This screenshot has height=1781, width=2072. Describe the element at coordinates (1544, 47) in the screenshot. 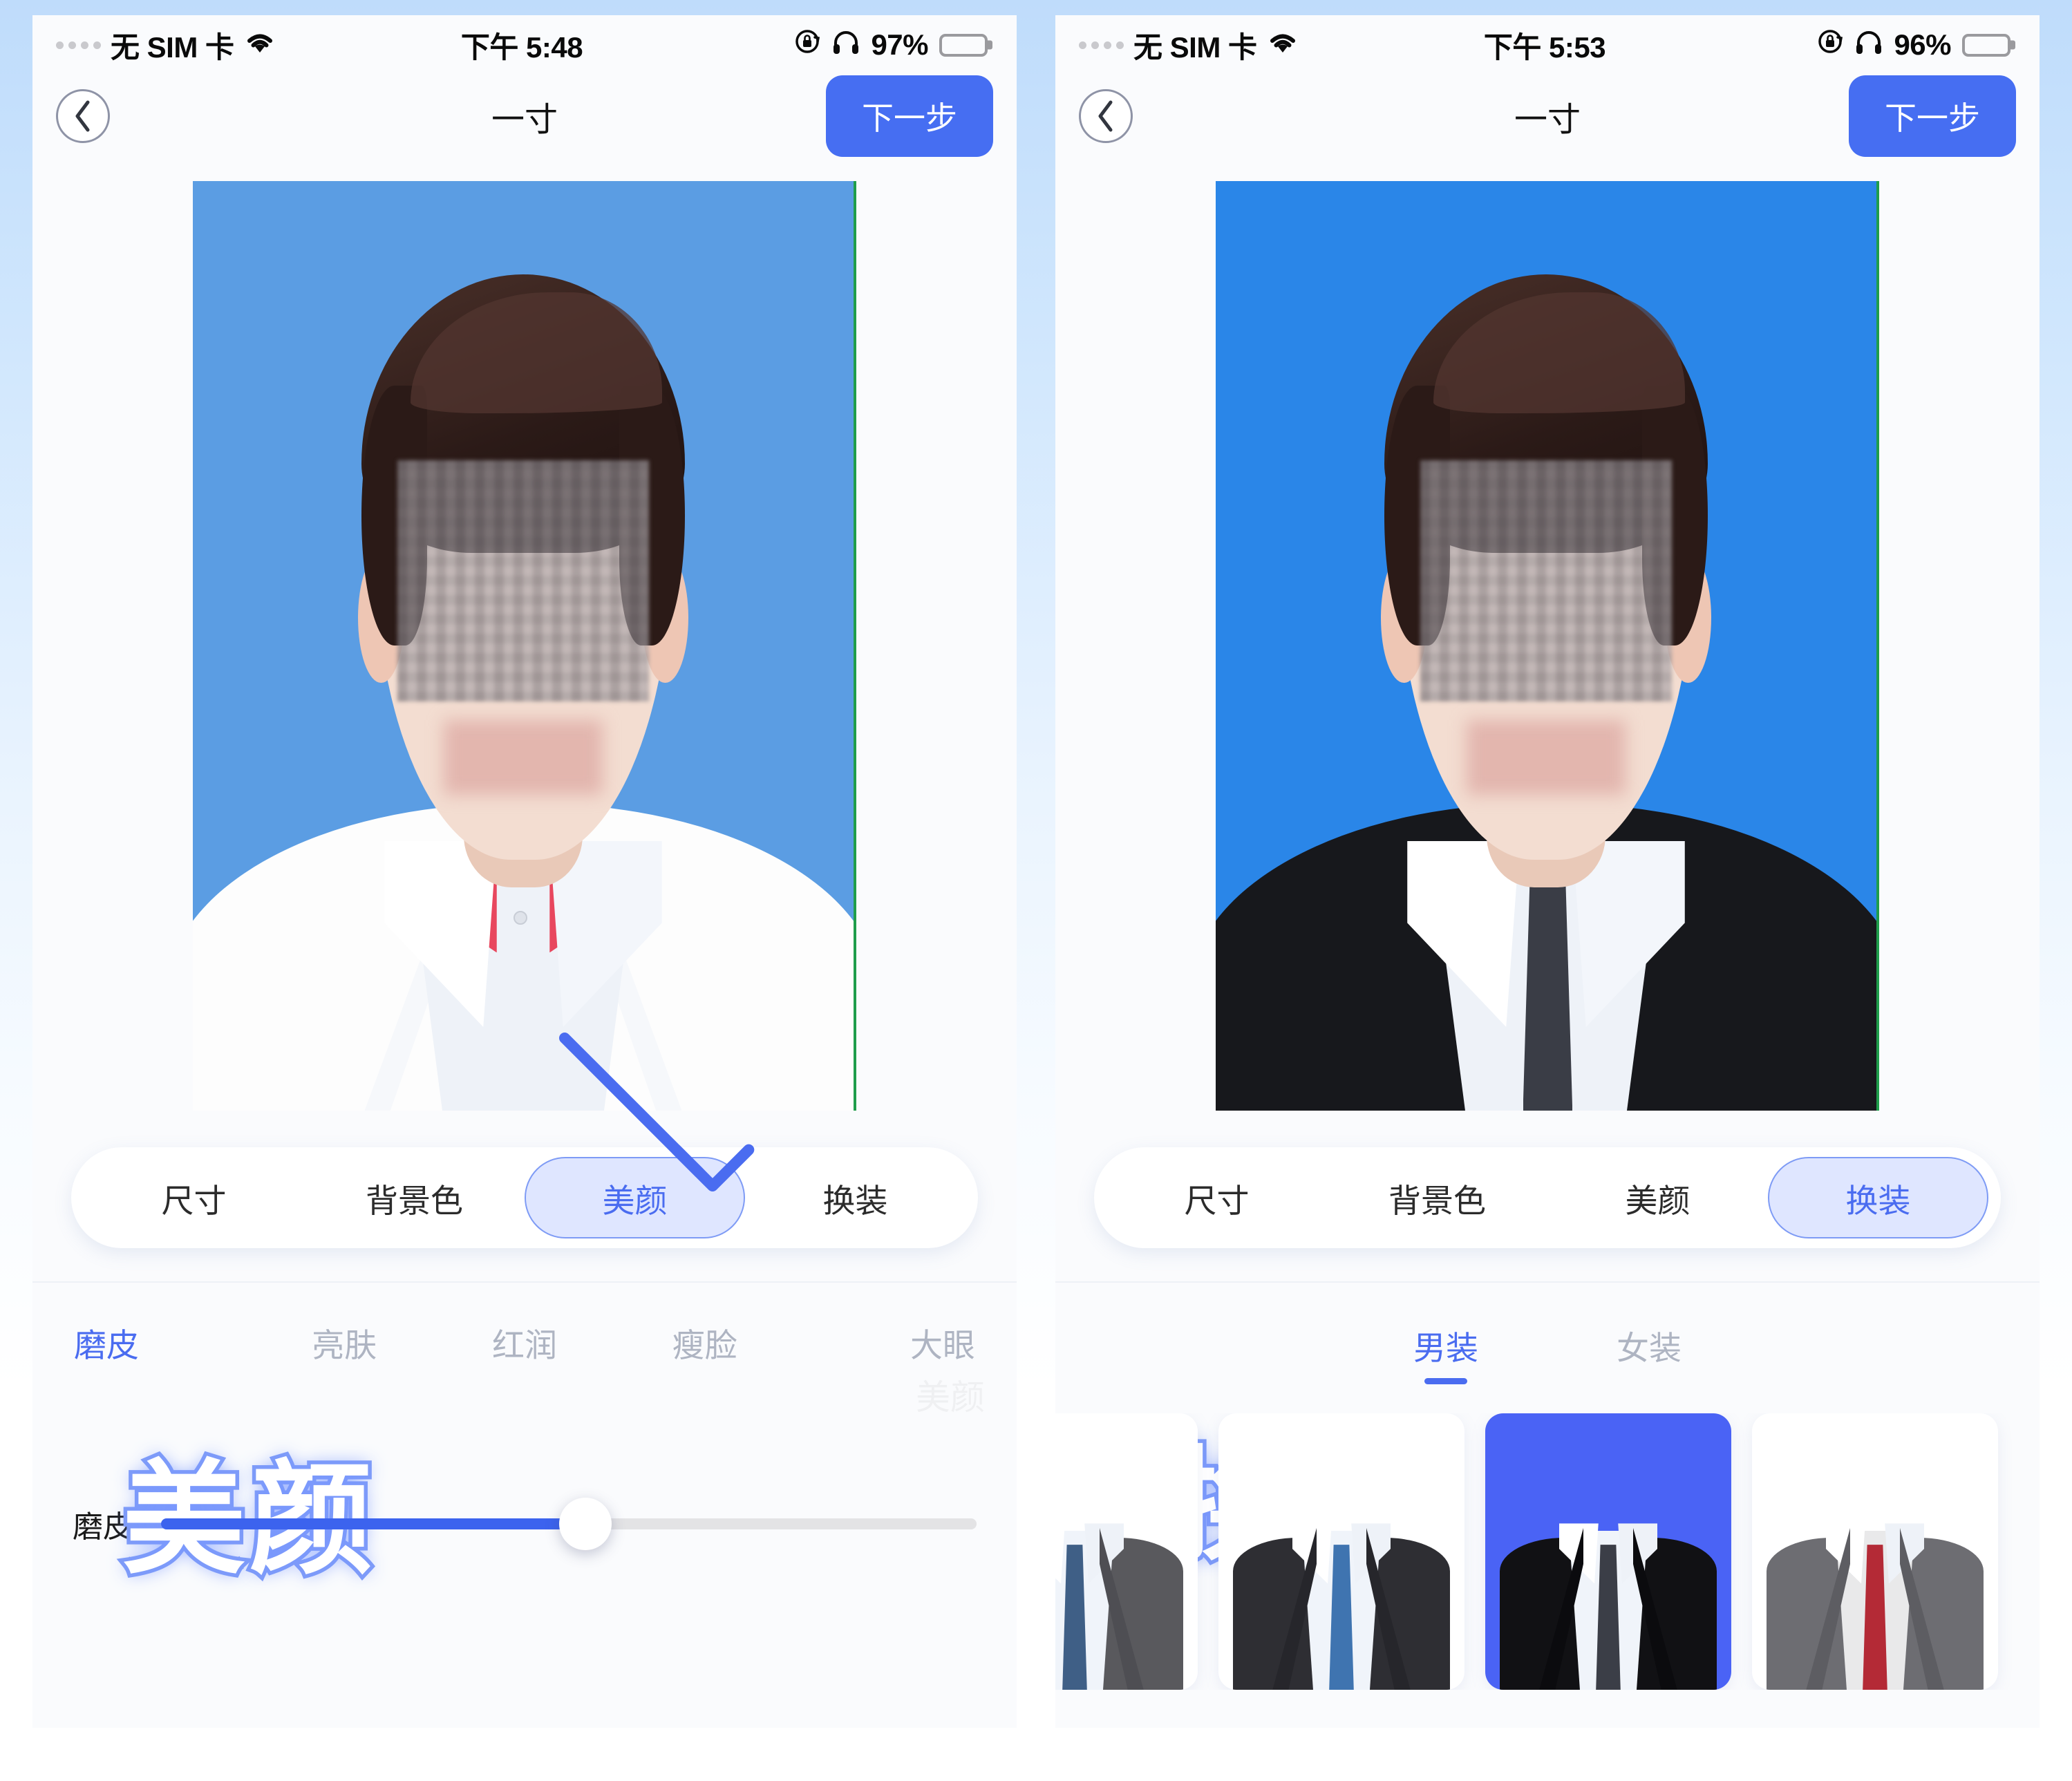

I see `clock-label: 下午 5:53` at that location.